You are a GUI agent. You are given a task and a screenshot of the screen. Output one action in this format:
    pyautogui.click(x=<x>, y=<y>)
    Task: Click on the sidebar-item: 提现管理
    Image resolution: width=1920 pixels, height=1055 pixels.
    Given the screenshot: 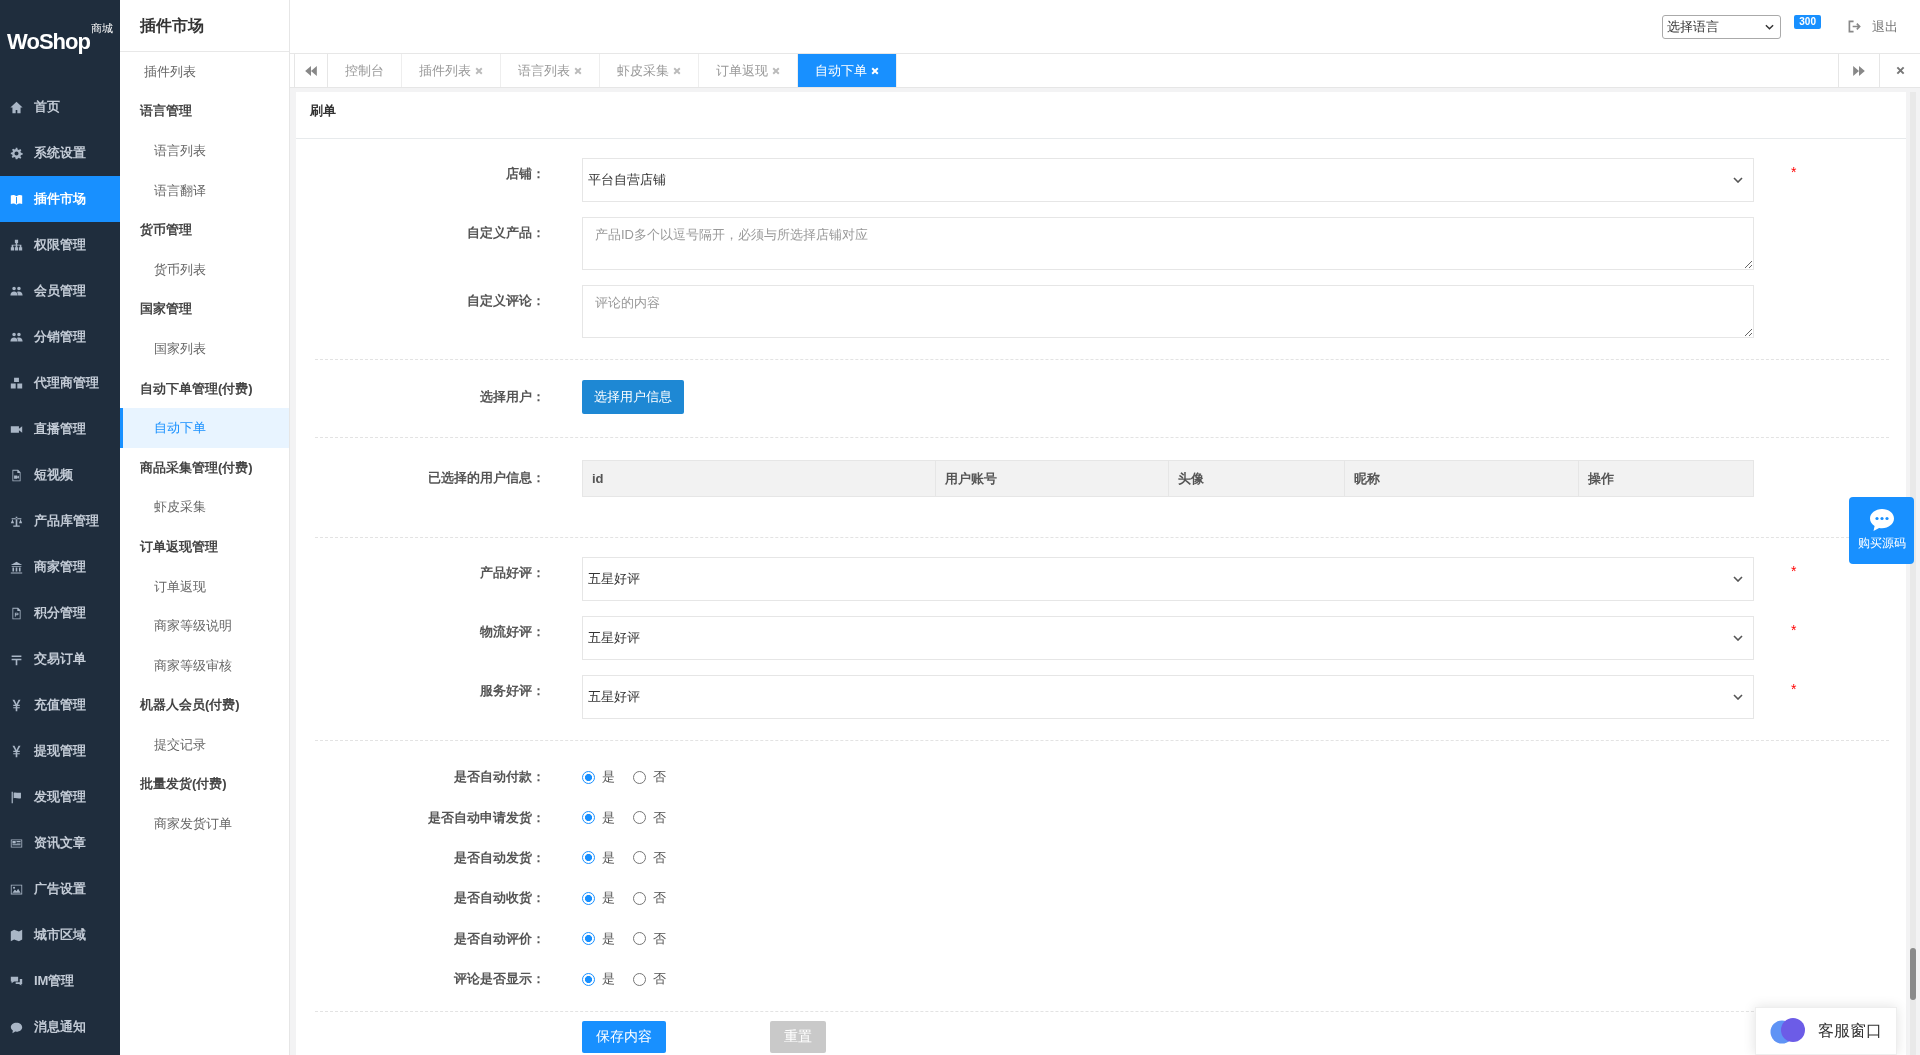 What is the action you would take?
    pyautogui.click(x=60, y=751)
    